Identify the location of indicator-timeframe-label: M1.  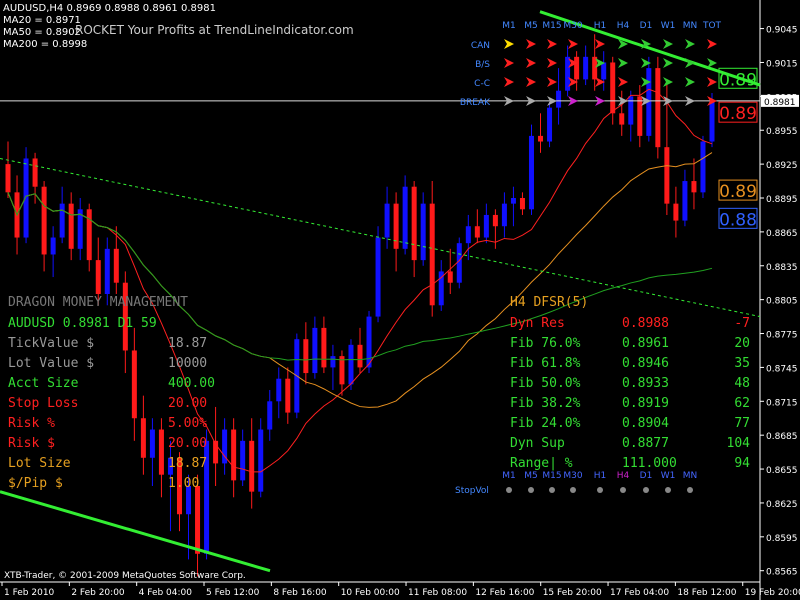
(509, 26).